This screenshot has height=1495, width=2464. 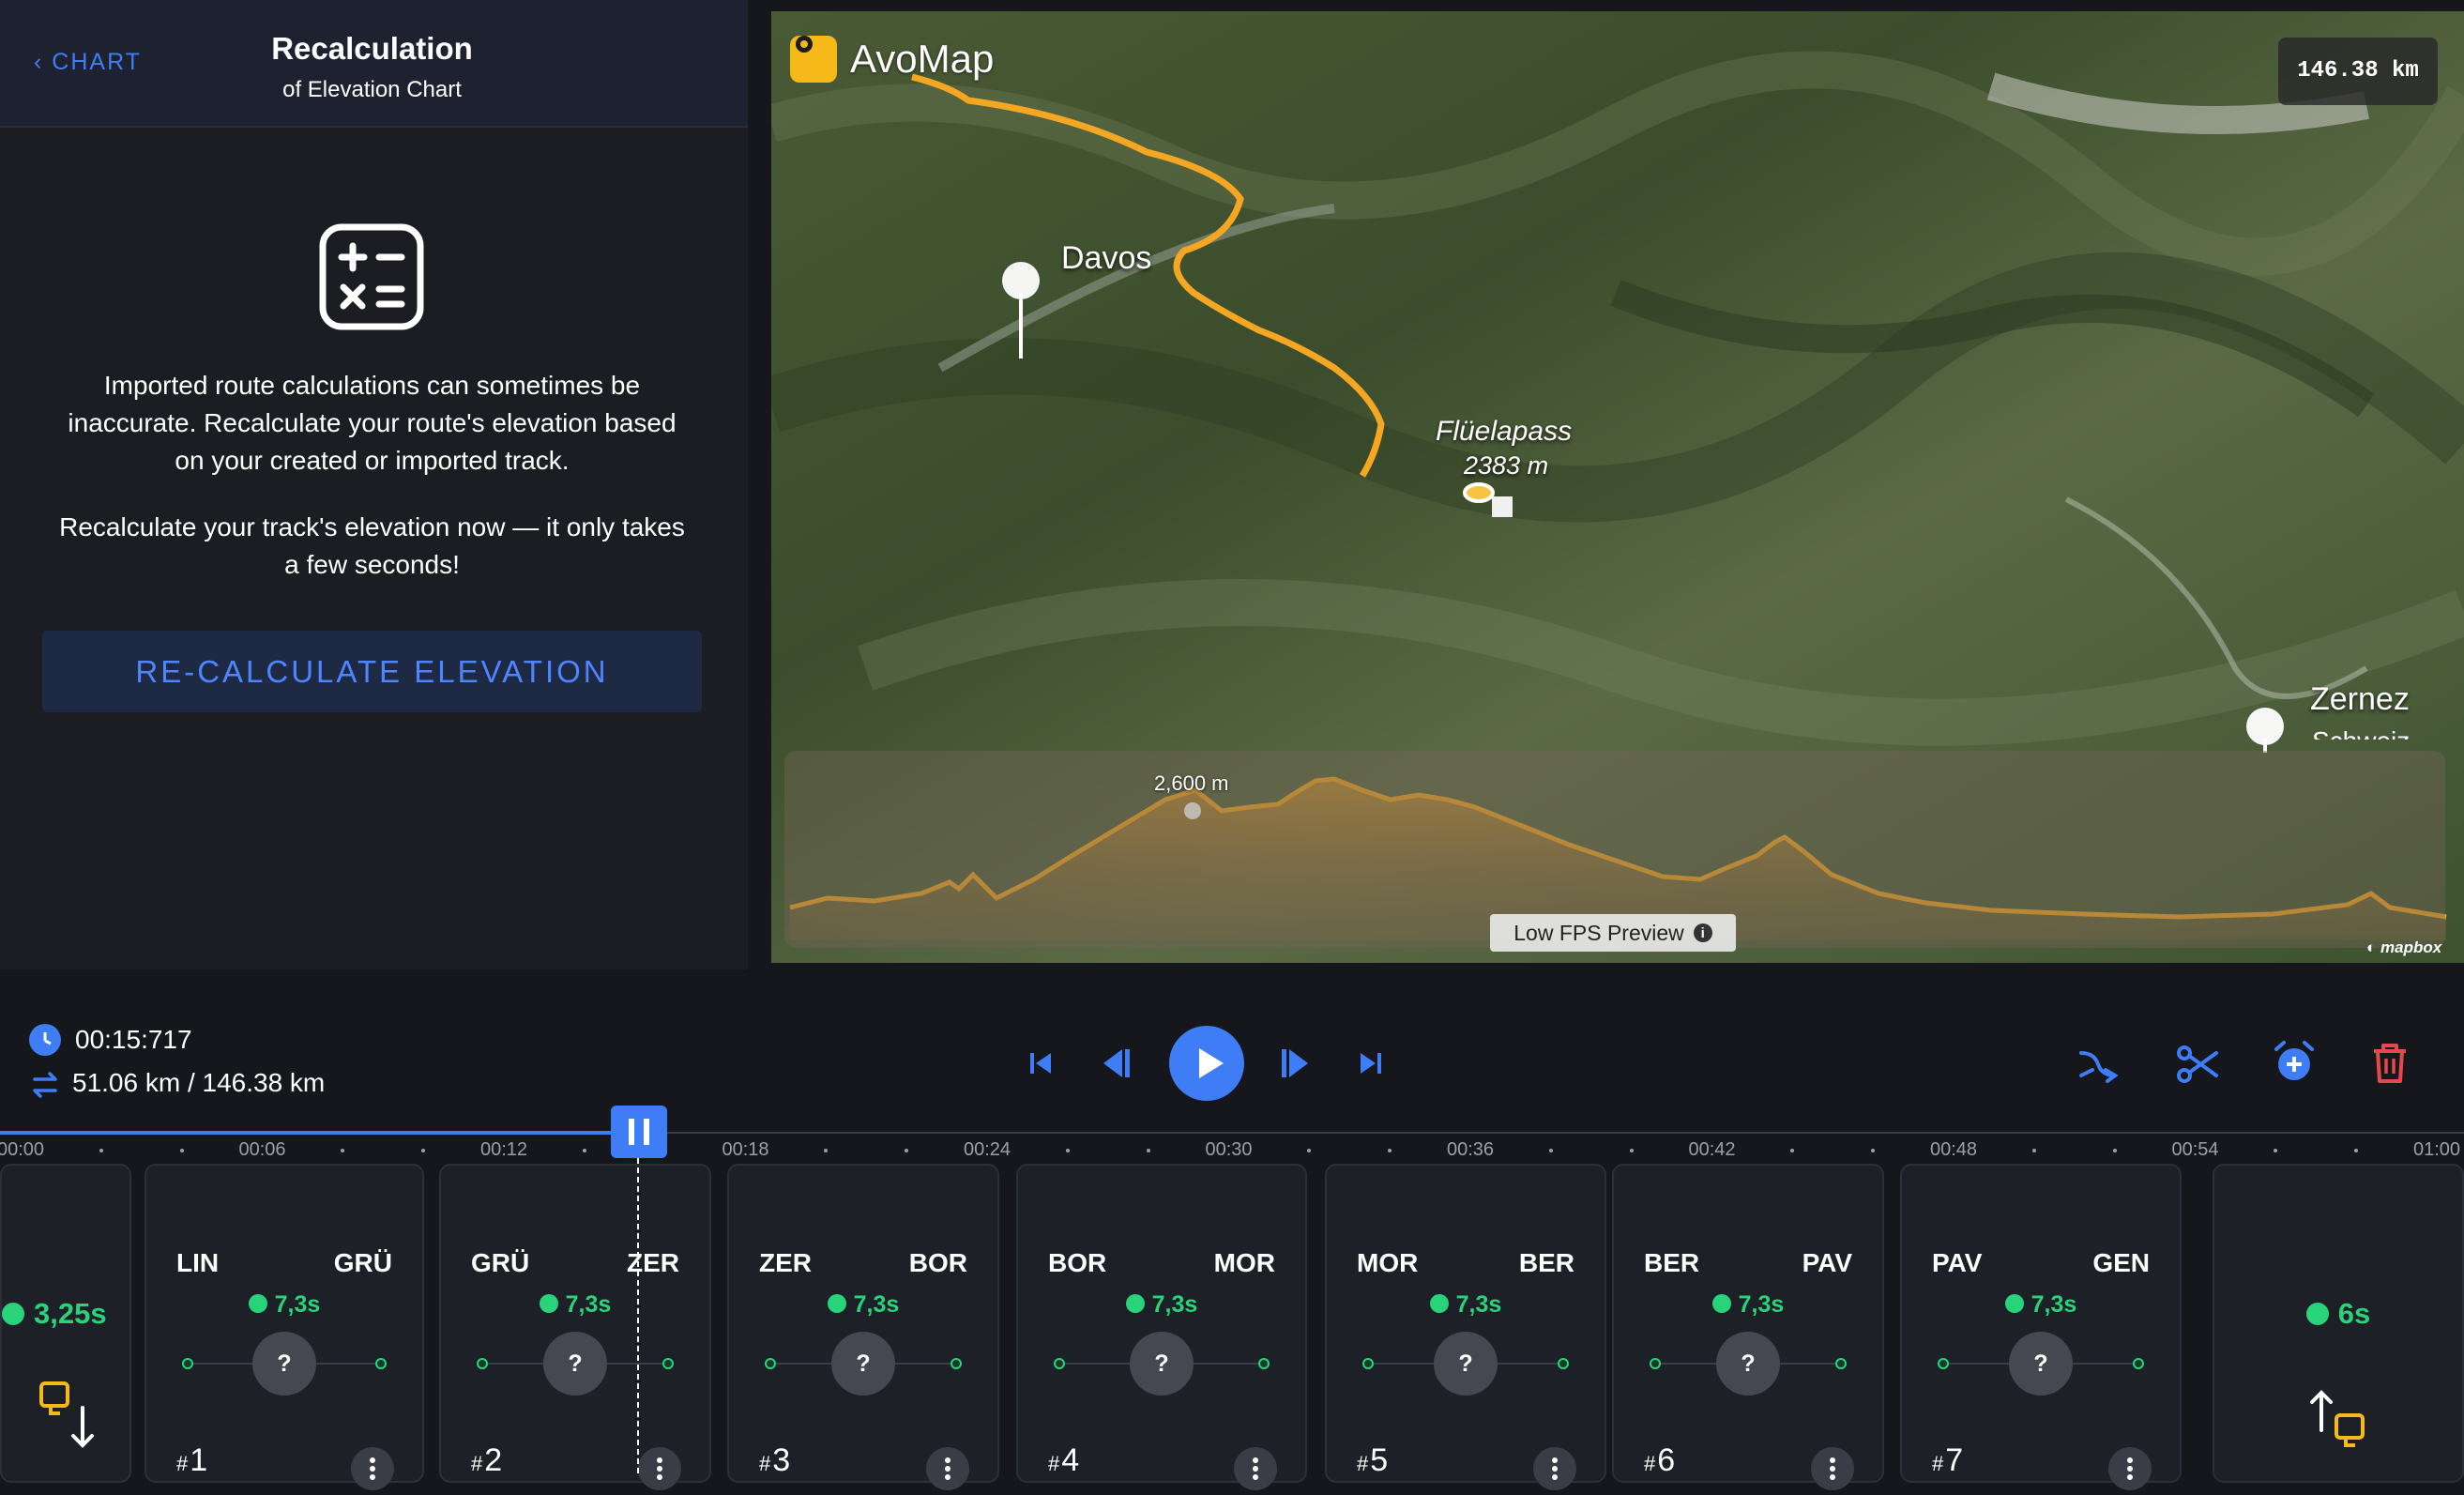 I want to click on pass-label-elevation: 2383 m, so click(x=1507, y=465).